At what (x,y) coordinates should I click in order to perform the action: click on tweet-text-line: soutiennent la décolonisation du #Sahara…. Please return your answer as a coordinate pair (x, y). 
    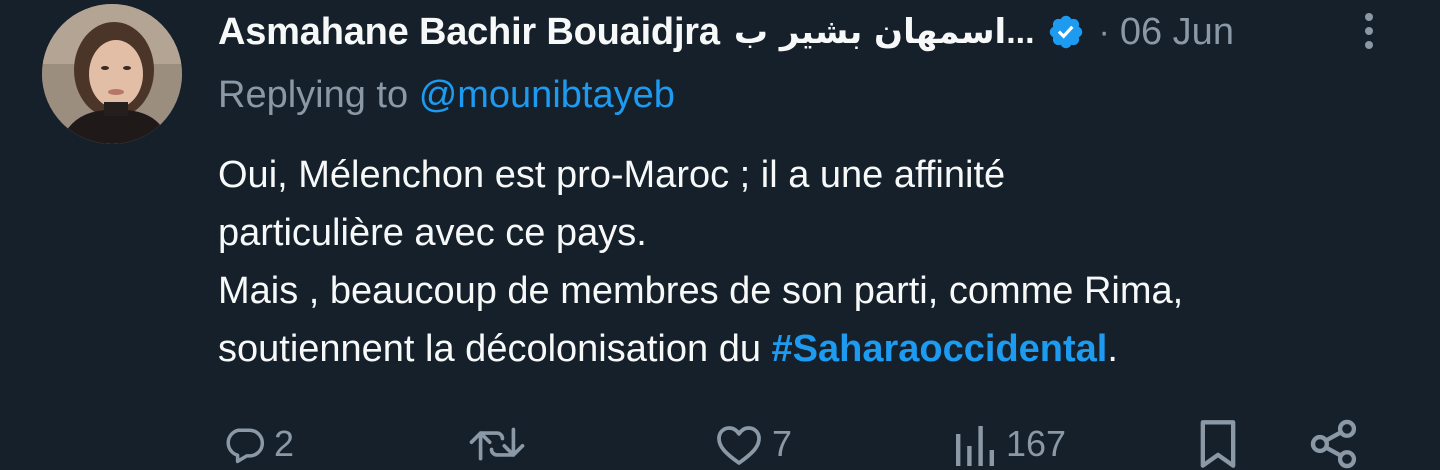
    Looking at the image, I should click on (813, 349).